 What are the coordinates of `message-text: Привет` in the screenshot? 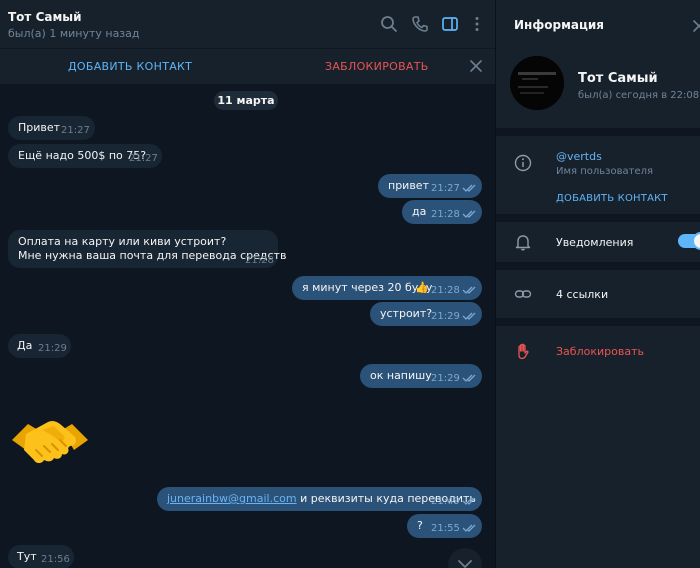 It's located at (39, 127).